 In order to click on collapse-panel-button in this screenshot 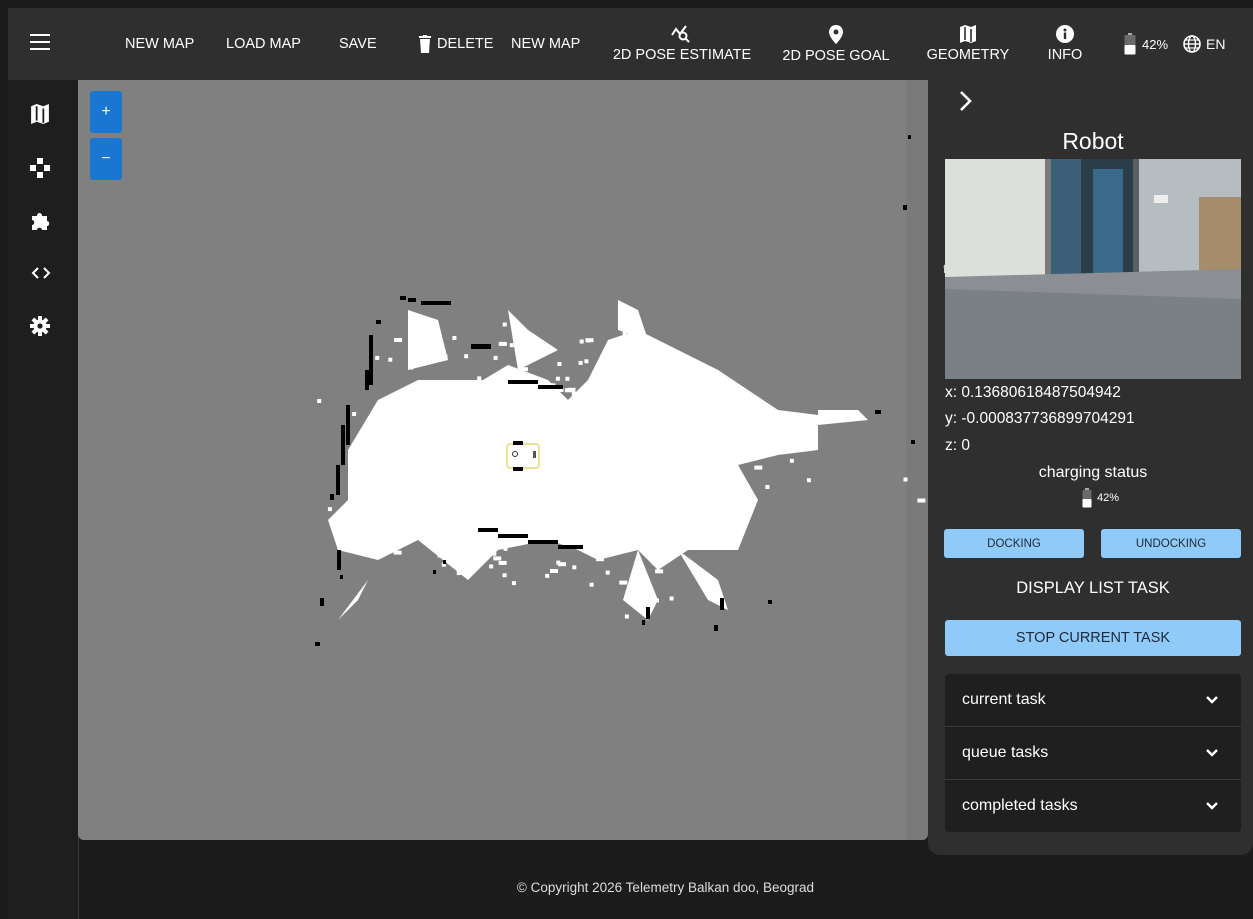, I will do `click(967, 102)`.